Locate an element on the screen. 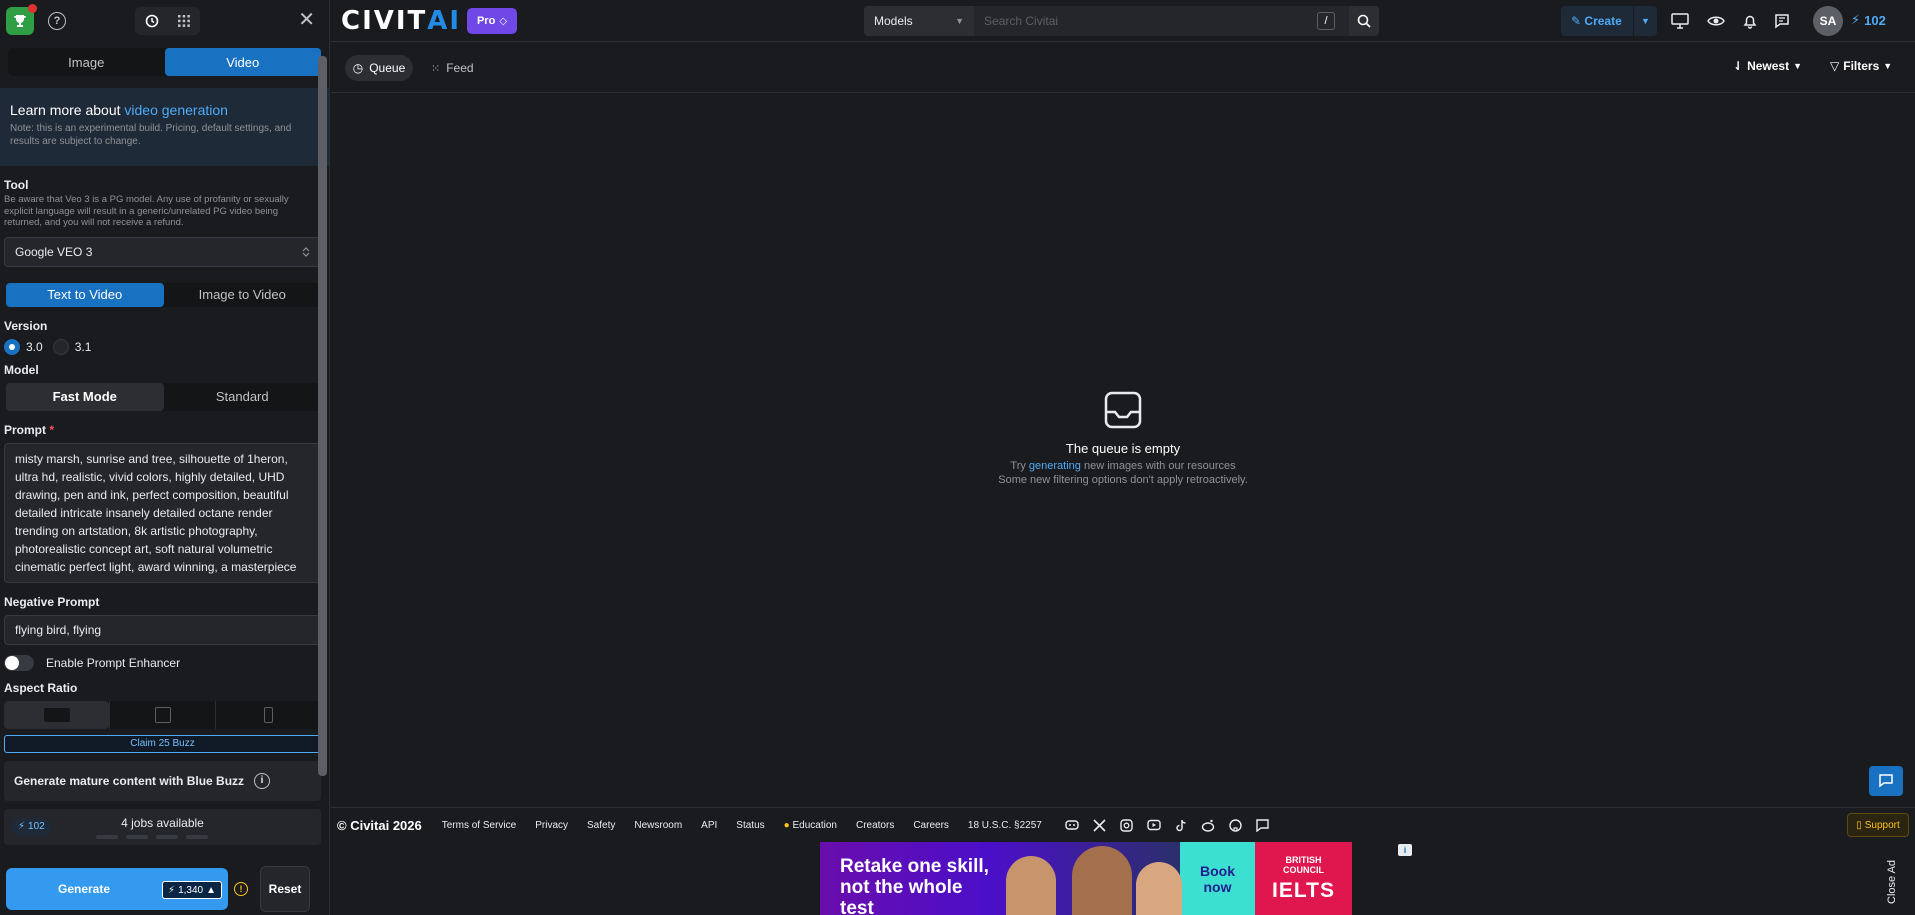  tab-fast-mode: Fast Mode is located at coordinates (85, 396).